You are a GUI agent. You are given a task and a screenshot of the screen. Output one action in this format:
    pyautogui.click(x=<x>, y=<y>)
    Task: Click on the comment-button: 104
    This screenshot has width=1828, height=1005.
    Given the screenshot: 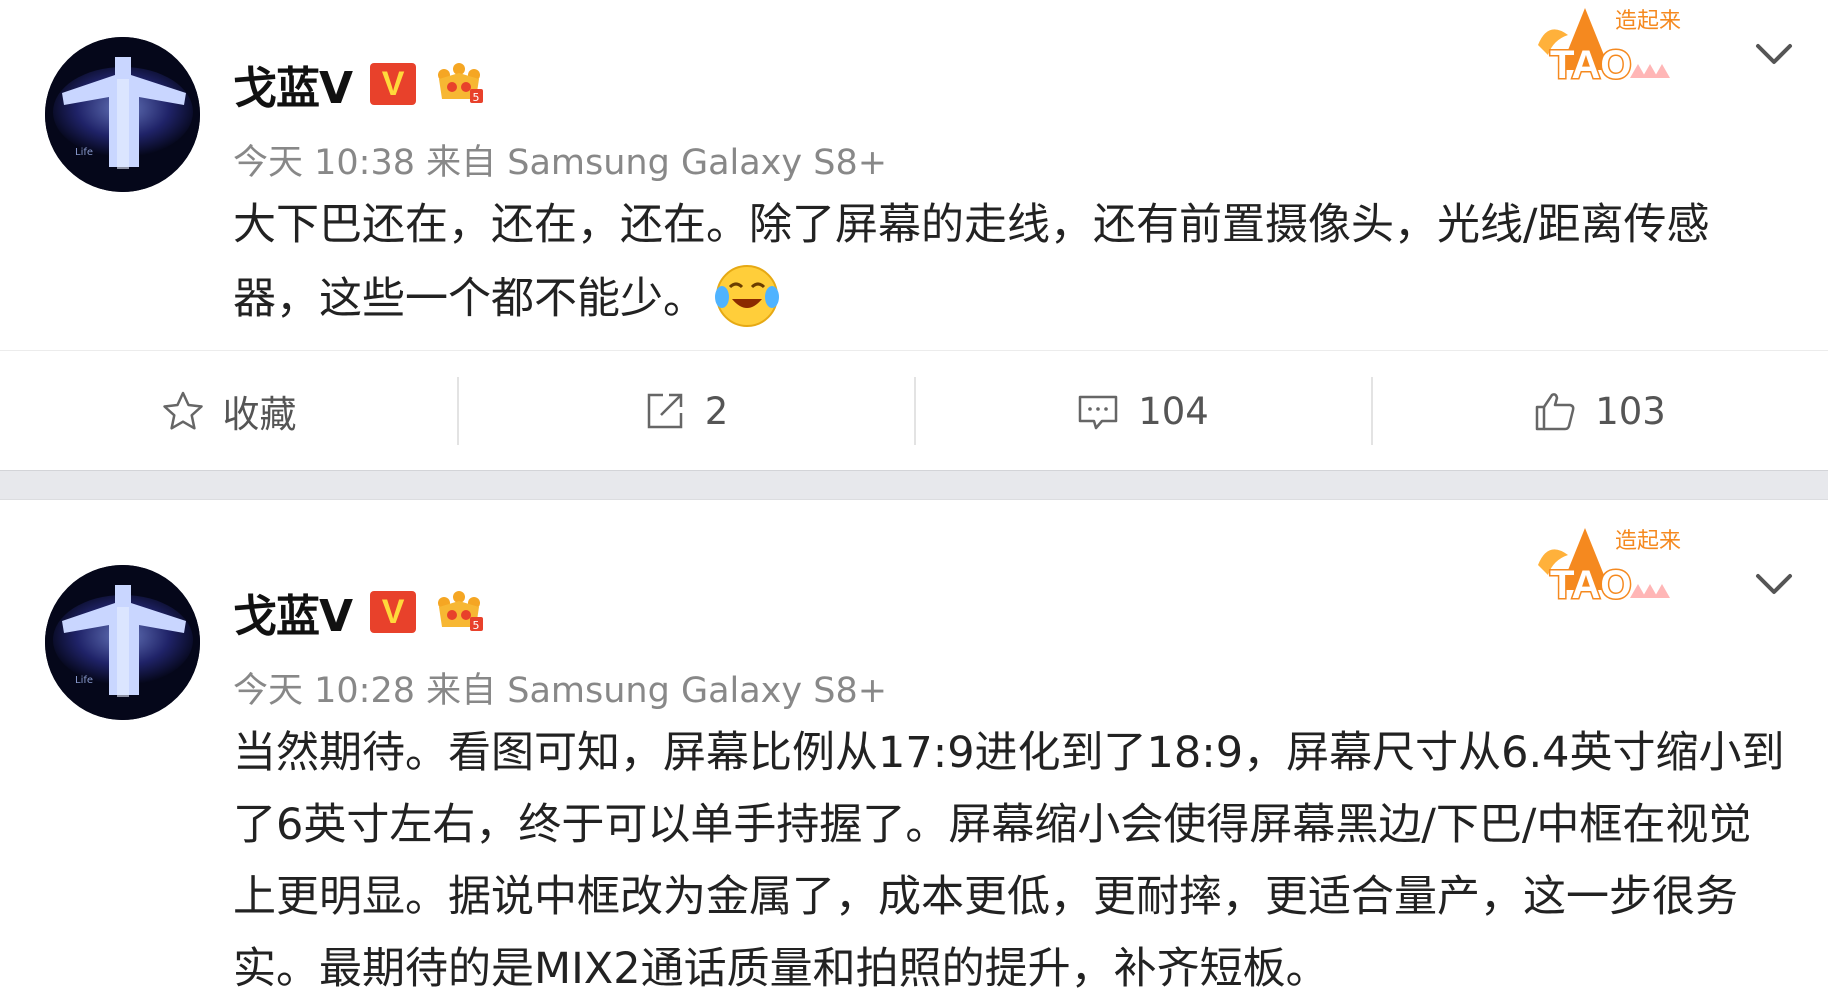 What is the action you would take?
    pyautogui.click(x=1142, y=411)
    